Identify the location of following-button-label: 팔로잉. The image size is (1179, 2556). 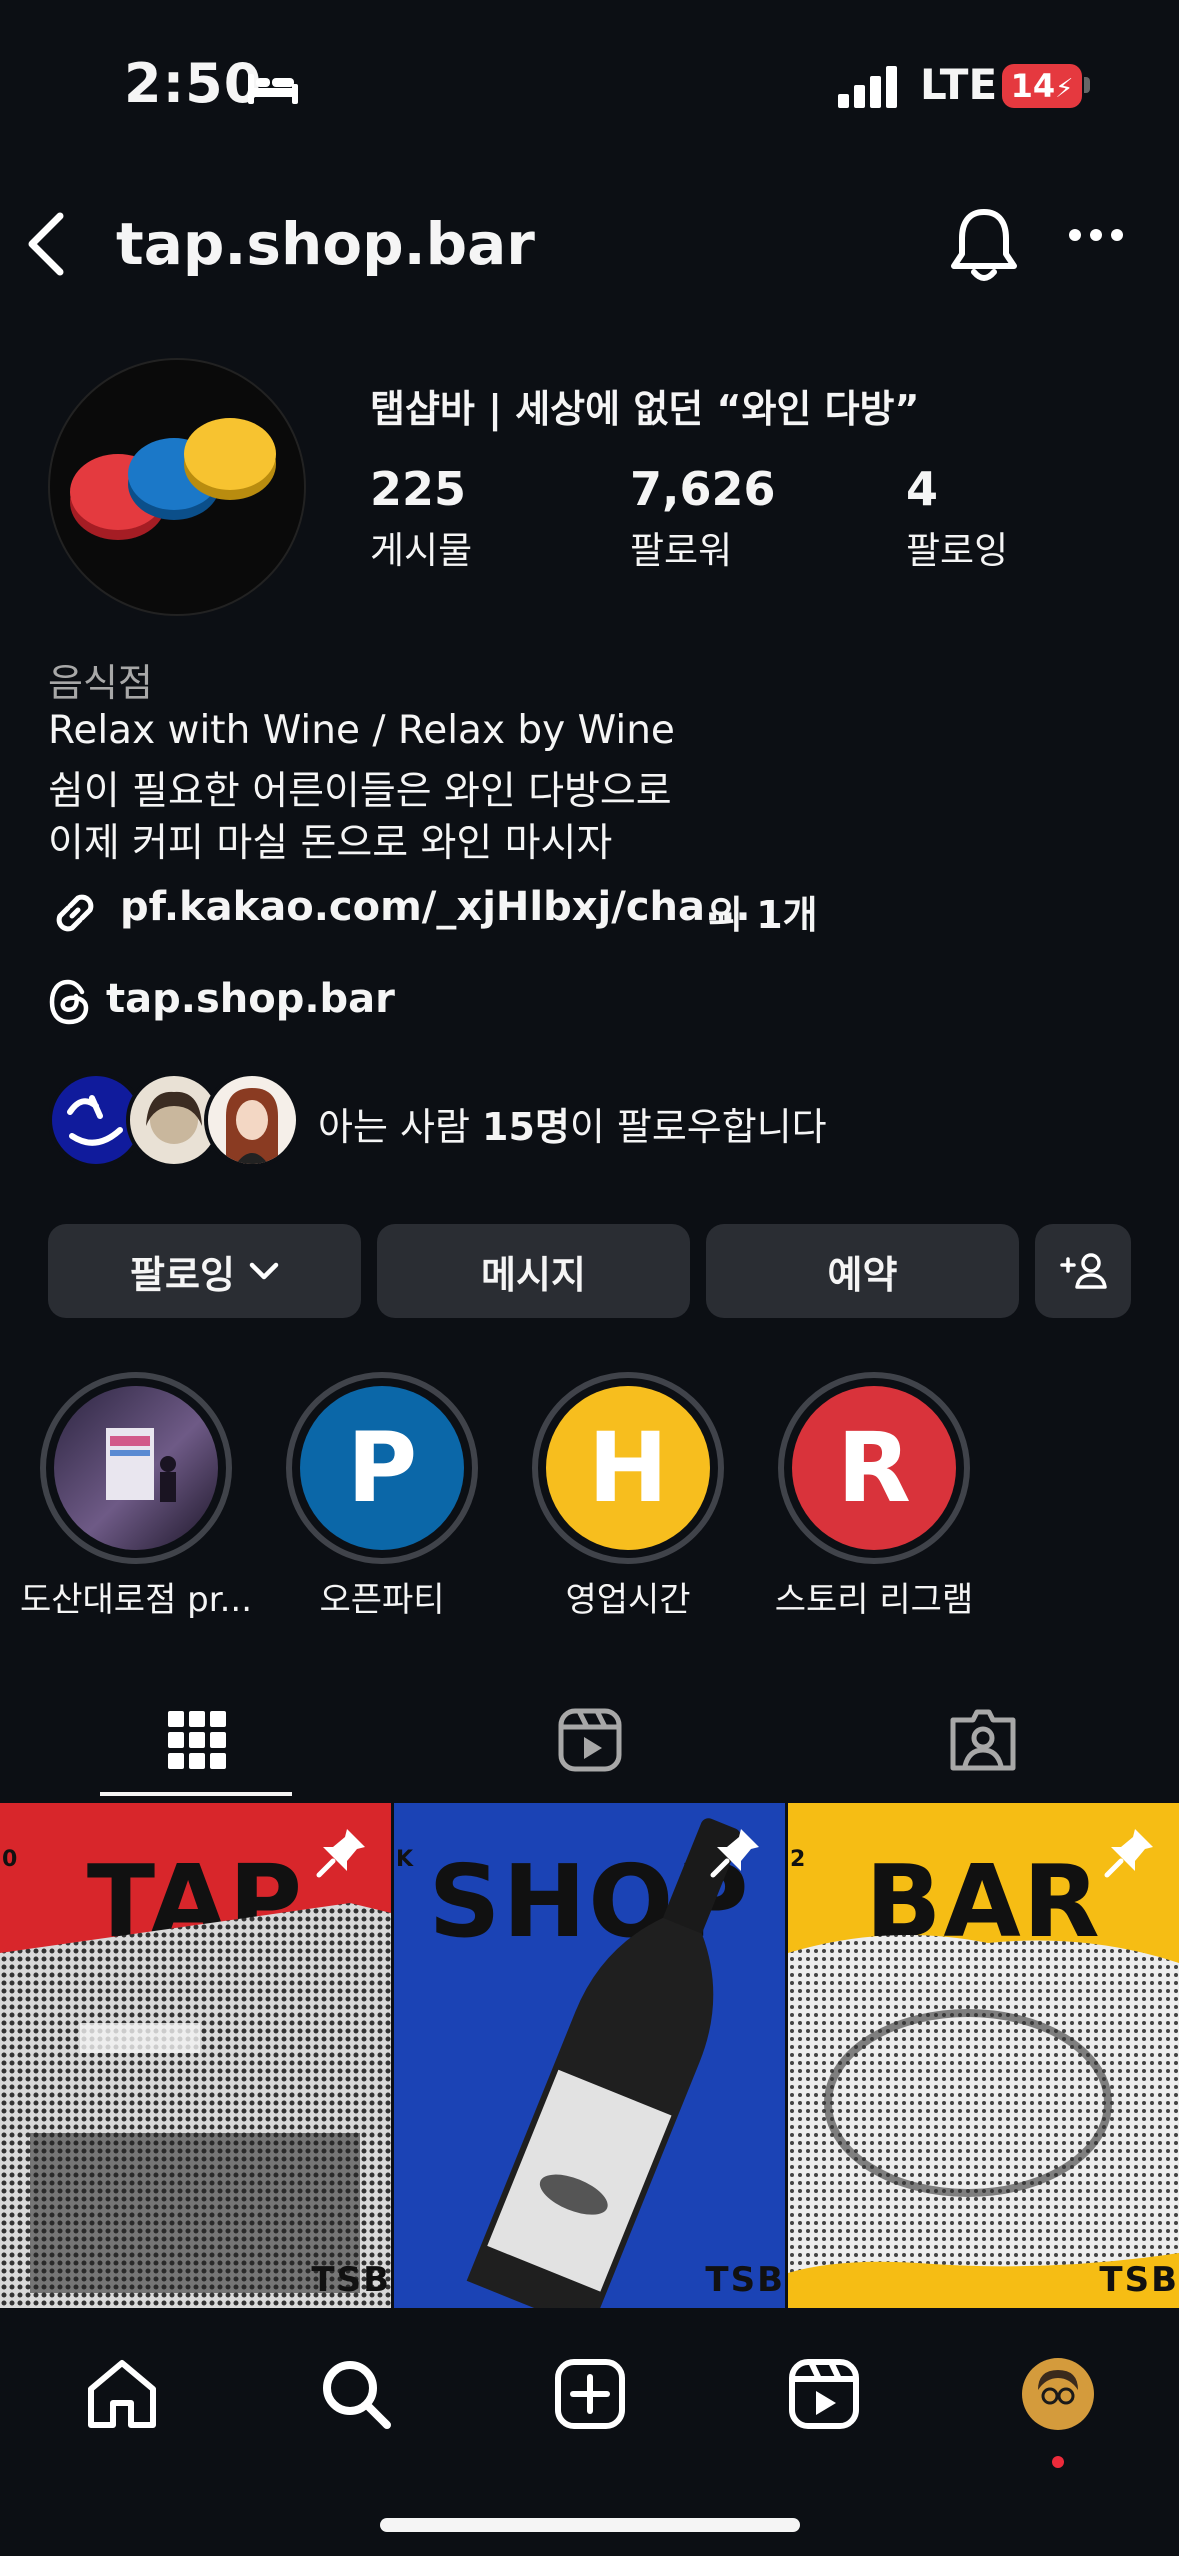
(182, 1274).